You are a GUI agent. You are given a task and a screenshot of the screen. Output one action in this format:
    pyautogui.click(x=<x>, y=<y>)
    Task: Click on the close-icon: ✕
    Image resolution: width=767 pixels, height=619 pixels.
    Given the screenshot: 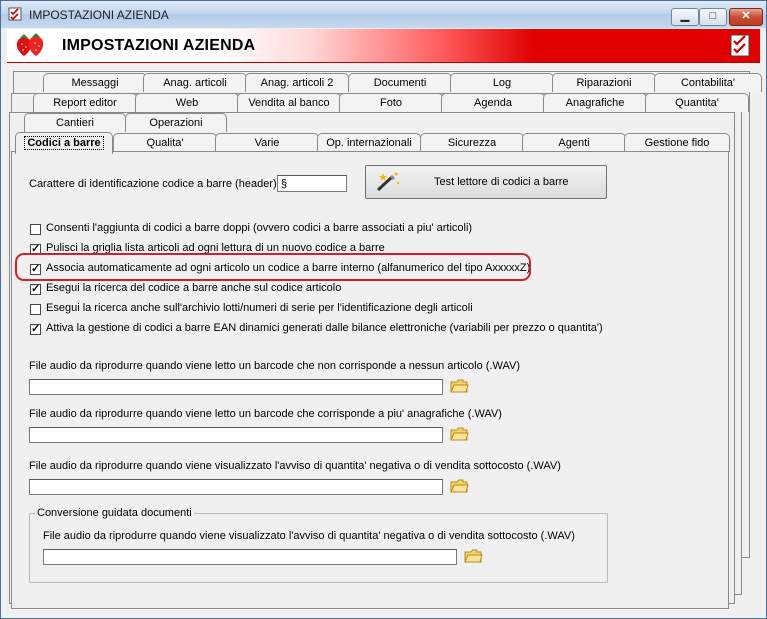 What is the action you would take?
    pyautogui.click(x=746, y=16)
    